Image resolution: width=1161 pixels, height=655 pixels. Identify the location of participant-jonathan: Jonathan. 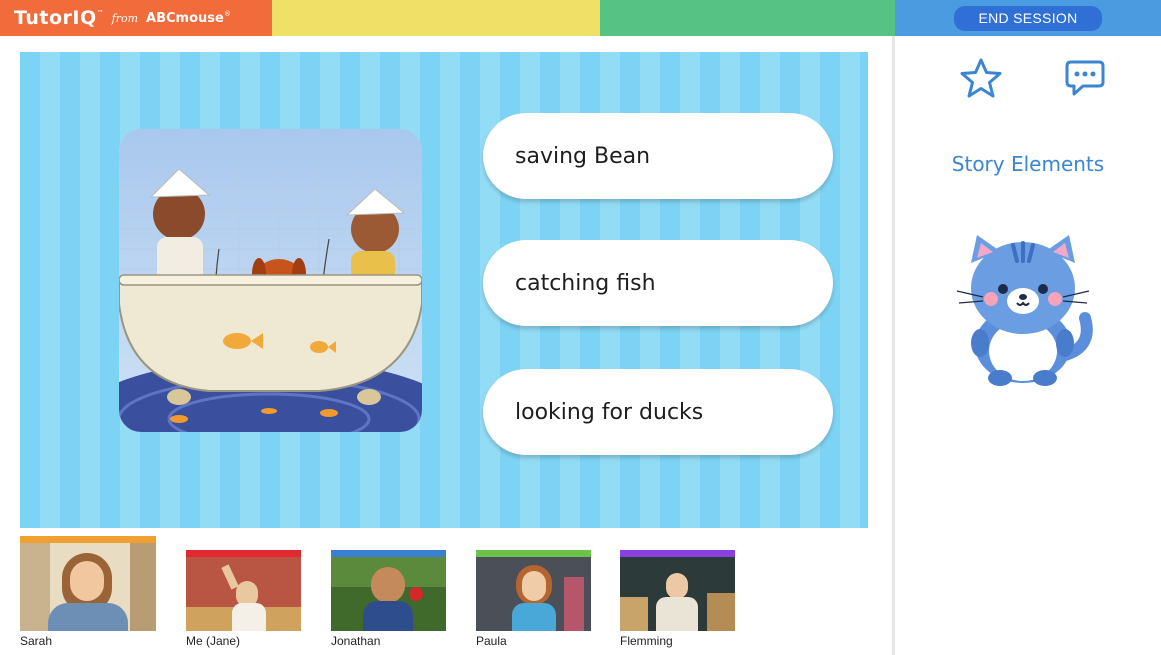
(388, 599).